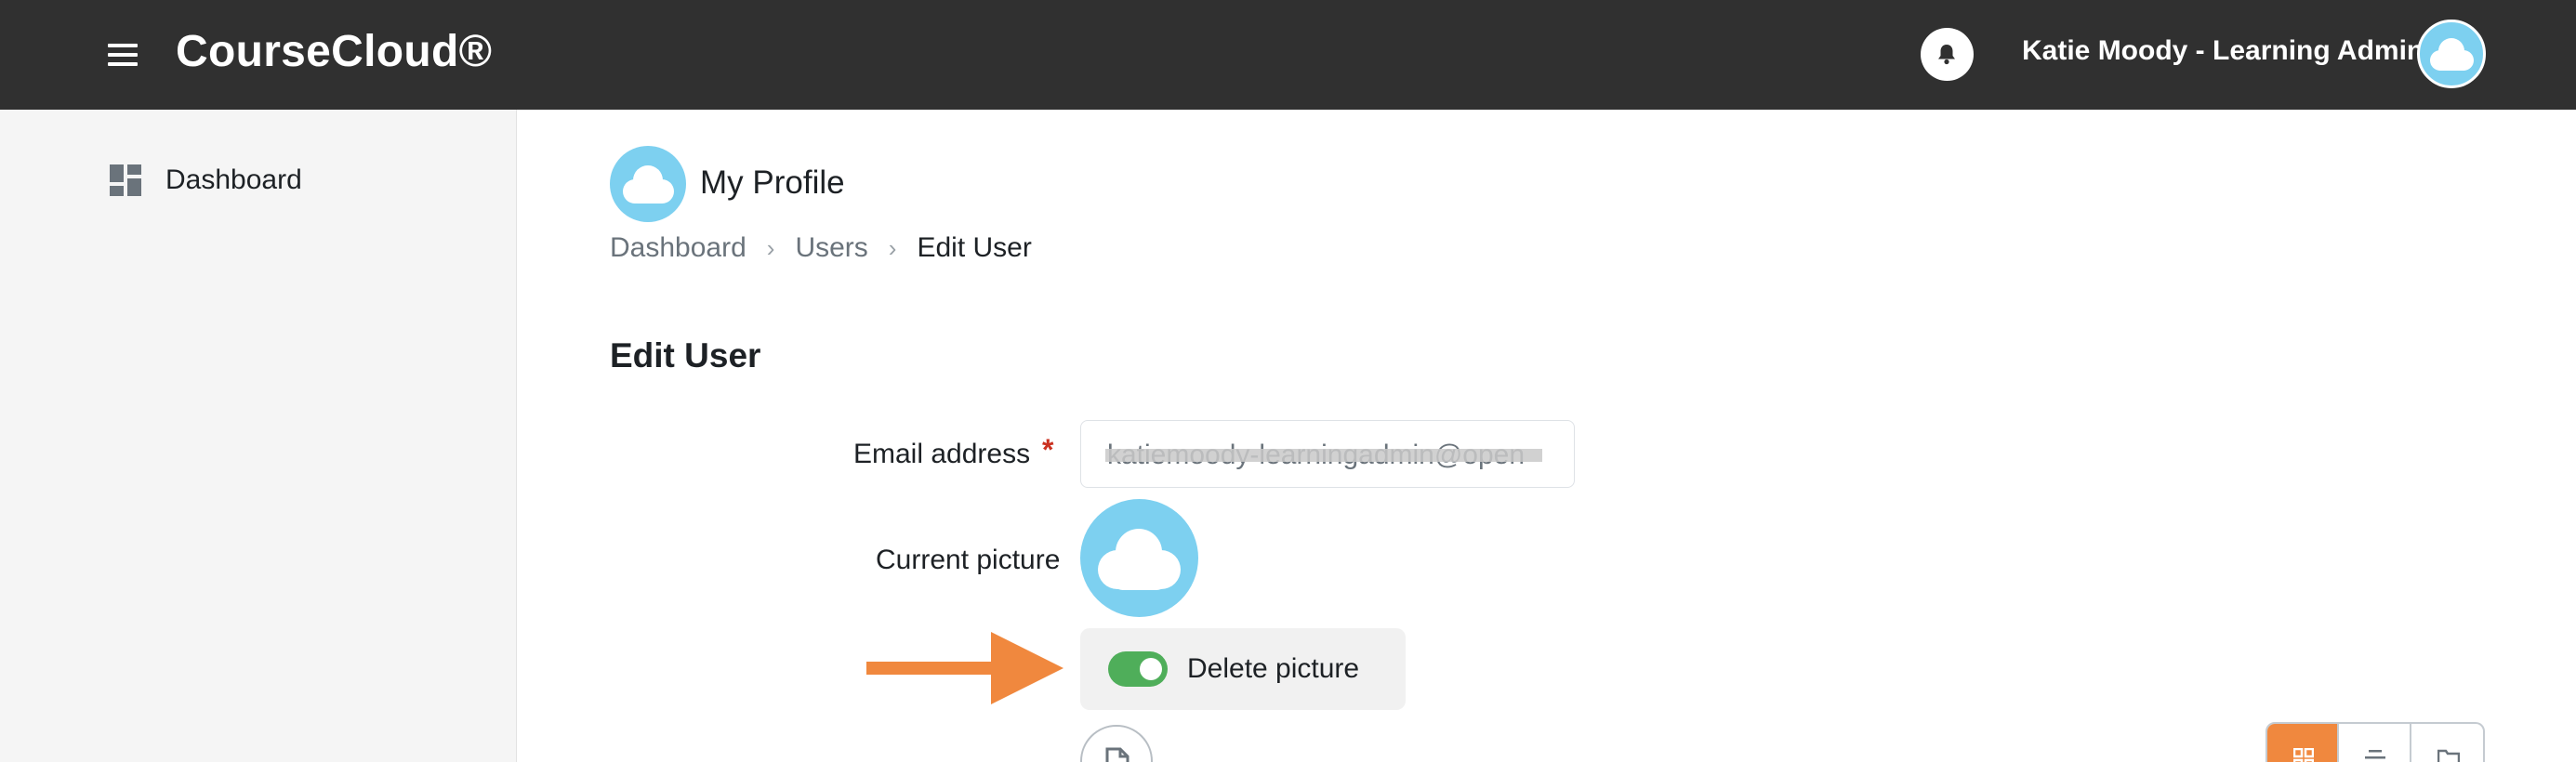  I want to click on profile-avatar-icon, so click(648, 184).